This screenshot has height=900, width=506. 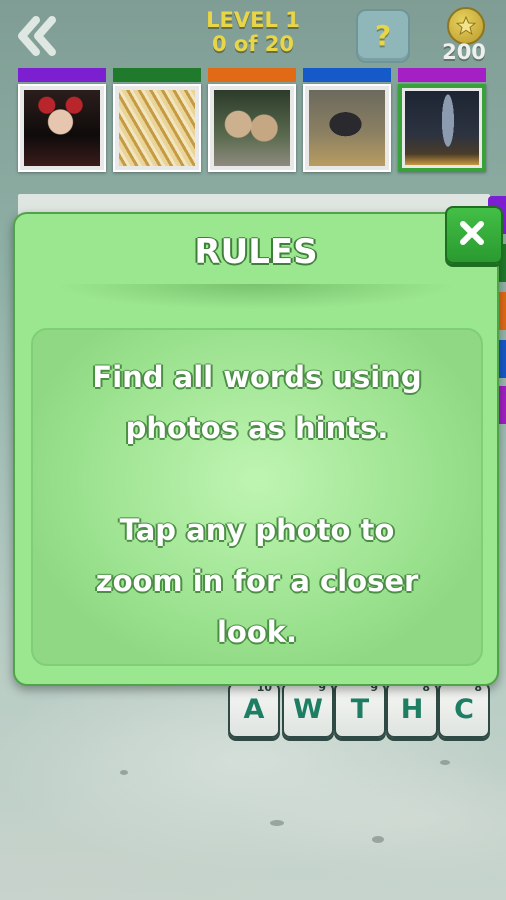 I want to click on photo-cubs-image, so click(x=252, y=128).